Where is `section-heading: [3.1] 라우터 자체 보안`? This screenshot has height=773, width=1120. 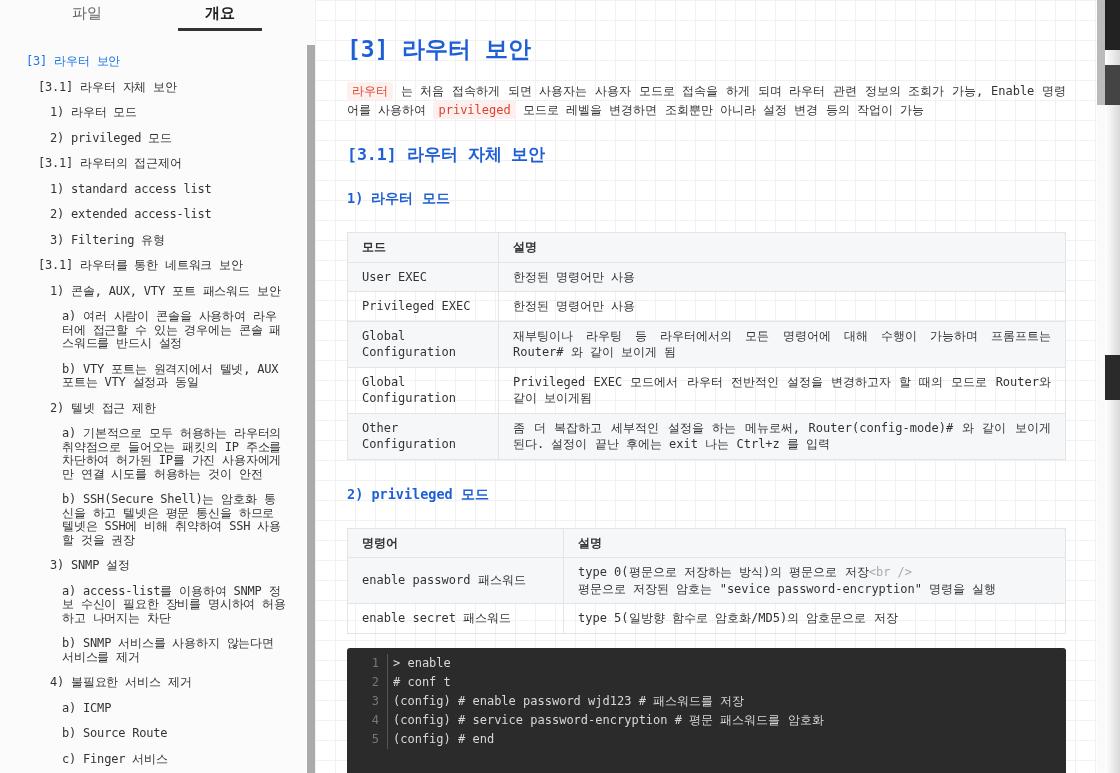
section-heading: [3.1] 라우터 자체 보안 is located at coordinates (447, 155).